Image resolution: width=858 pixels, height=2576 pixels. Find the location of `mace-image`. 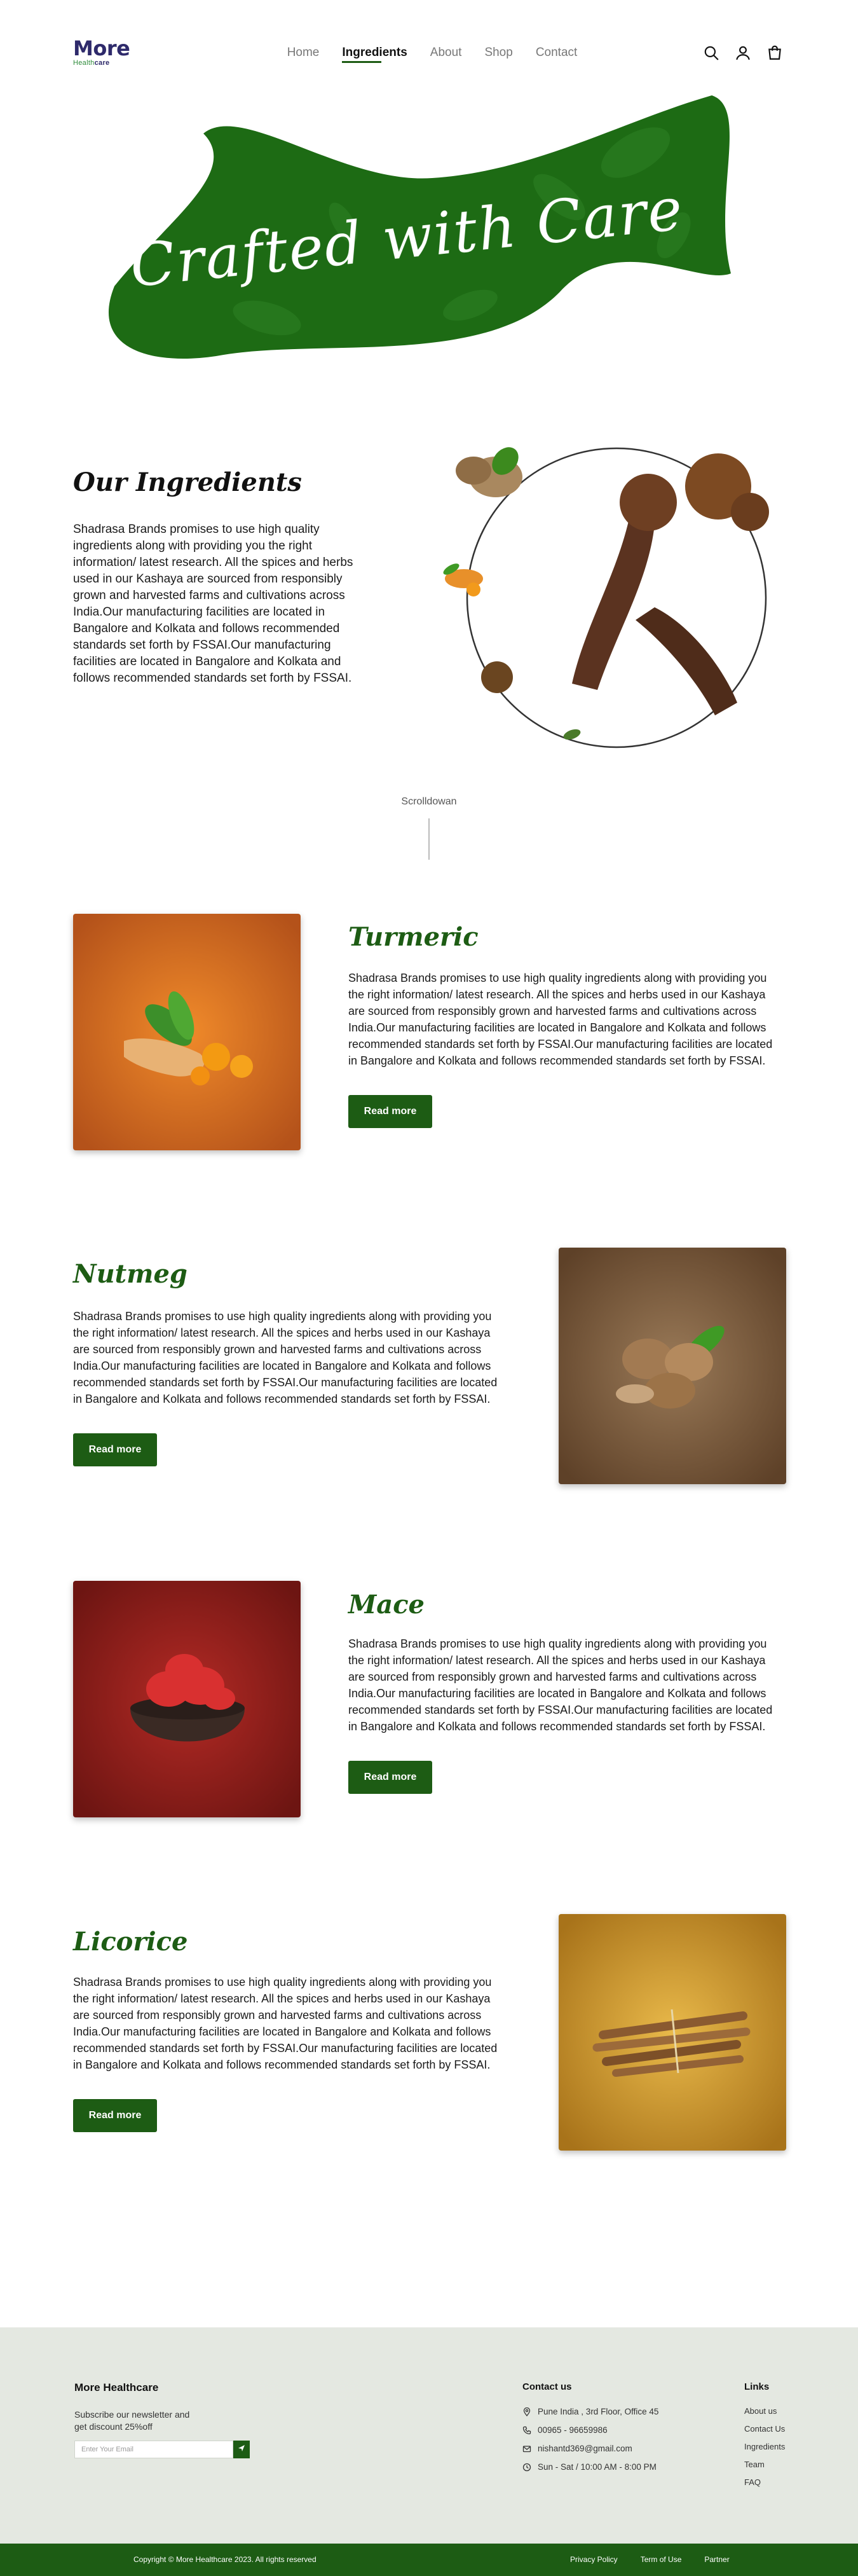

mace-image is located at coordinates (187, 1699).